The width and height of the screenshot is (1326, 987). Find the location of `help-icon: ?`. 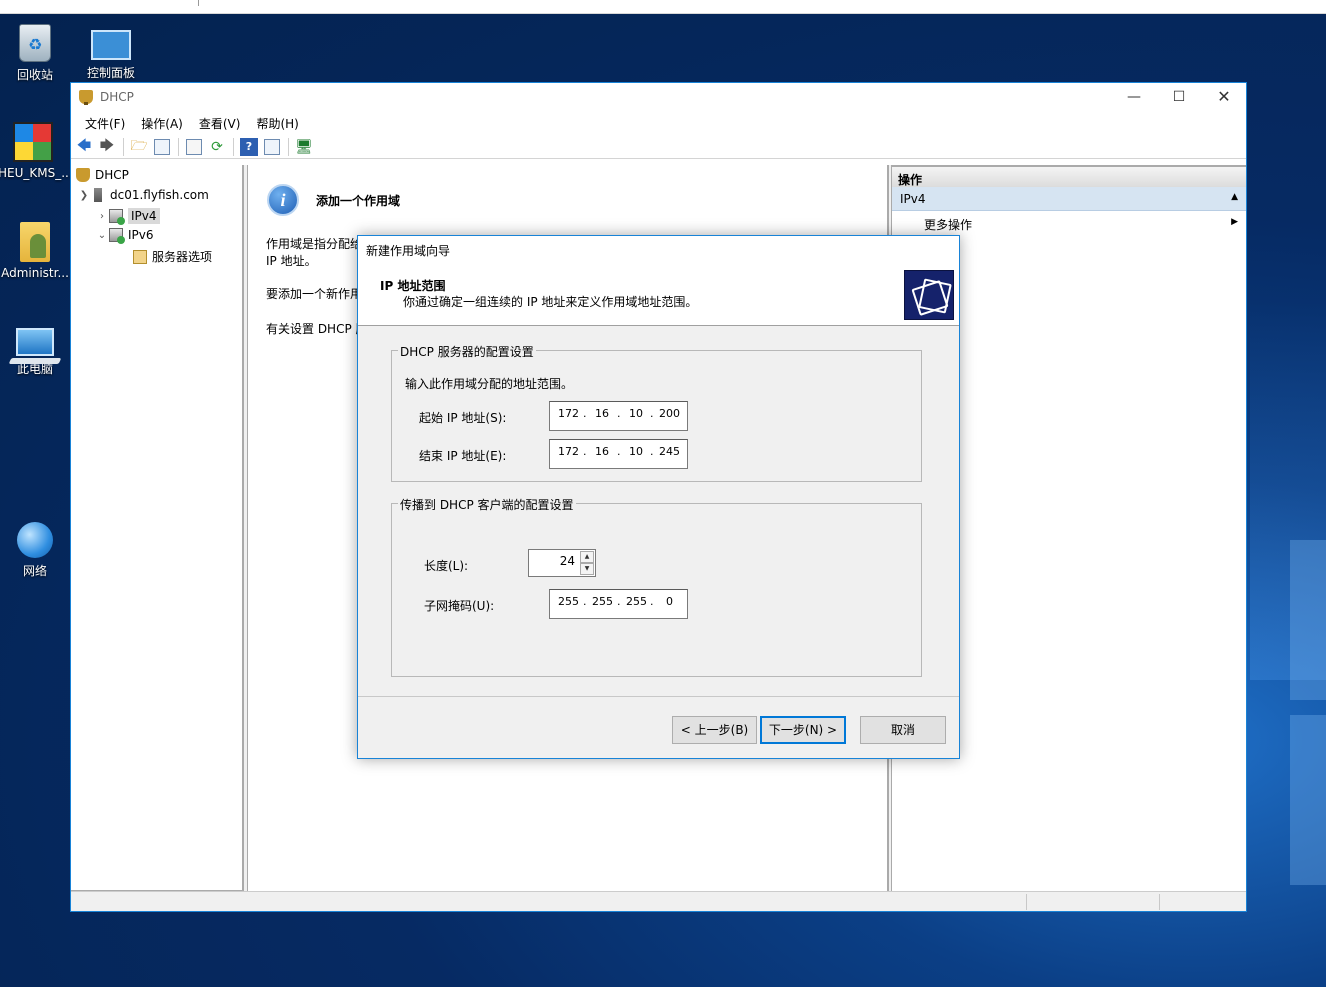

help-icon: ? is located at coordinates (249, 146).